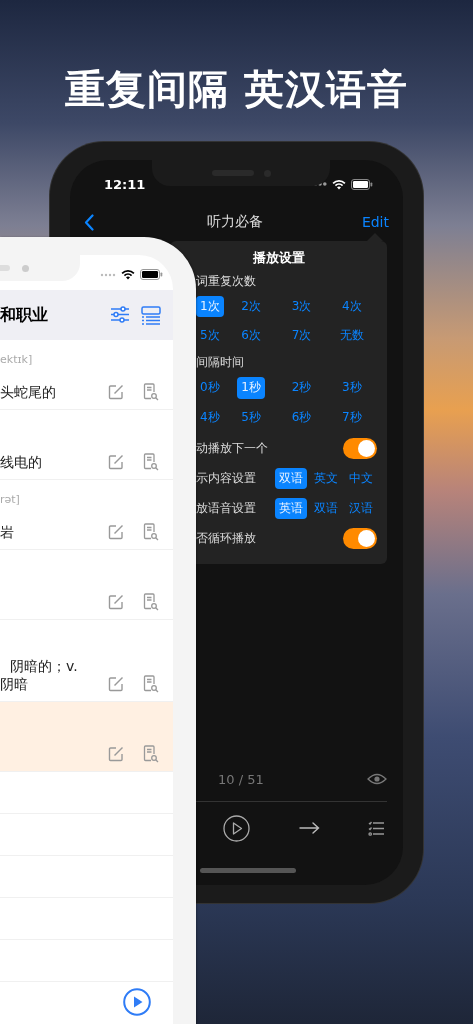 The width and height of the screenshot is (473, 1024). I want to click on meaning-text: 阴暗的；v., so click(43, 665).